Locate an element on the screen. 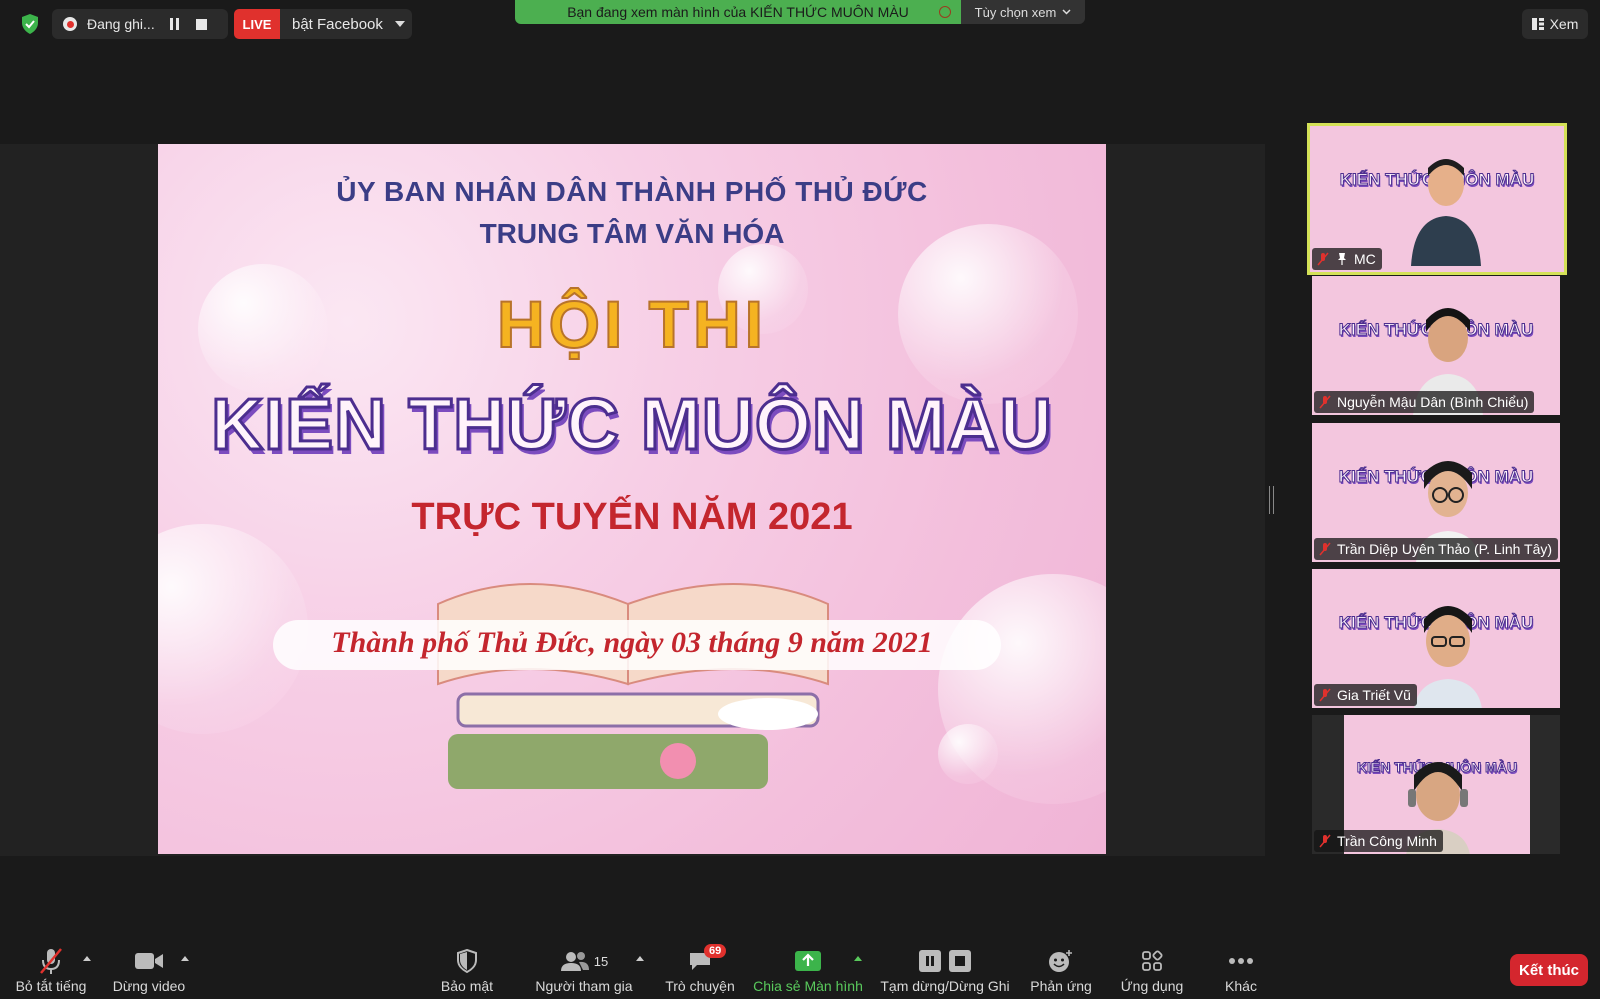 The width and height of the screenshot is (1600, 999). security-button: Bảo mật is located at coordinates (467, 969).